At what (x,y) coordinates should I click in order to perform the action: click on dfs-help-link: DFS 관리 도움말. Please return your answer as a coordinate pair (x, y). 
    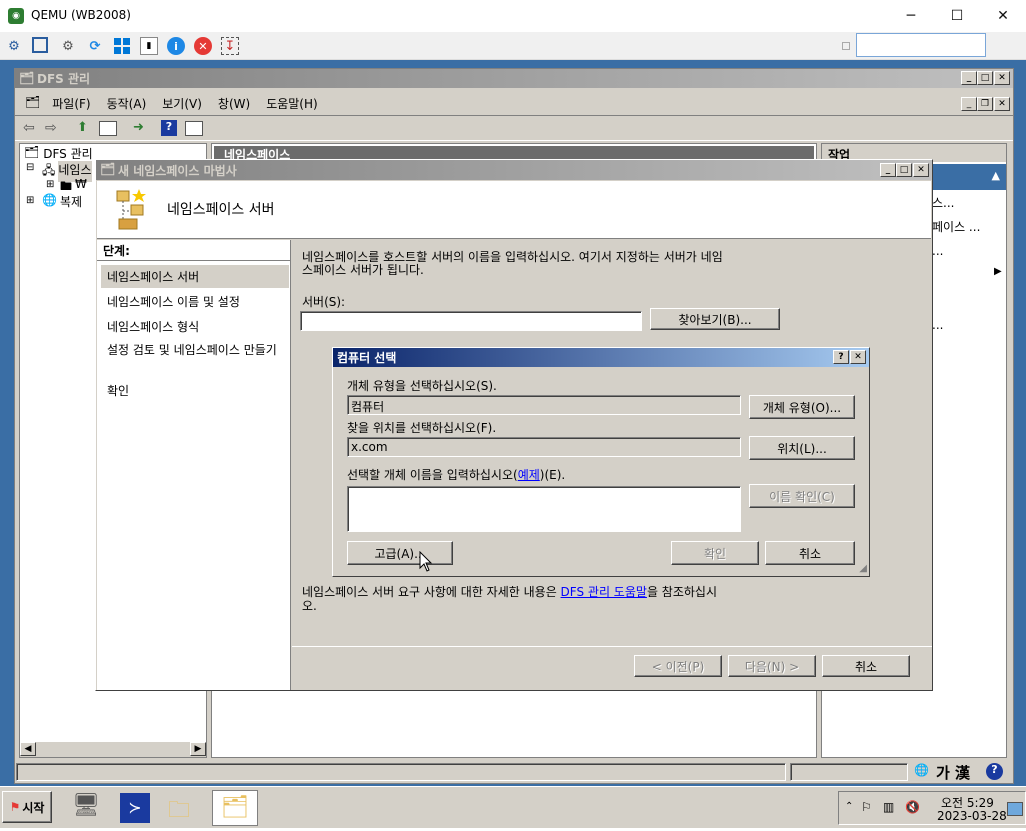
    Looking at the image, I should click on (604, 592).